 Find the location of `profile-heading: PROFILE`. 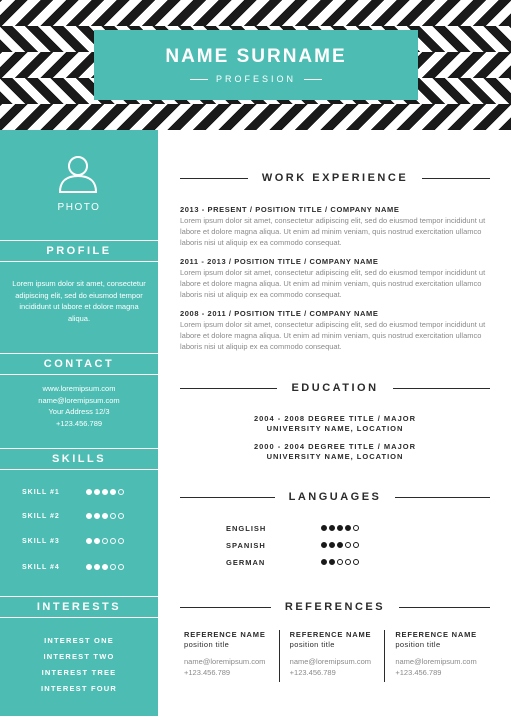

profile-heading: PROFILE is located at coordinates (79, 251).